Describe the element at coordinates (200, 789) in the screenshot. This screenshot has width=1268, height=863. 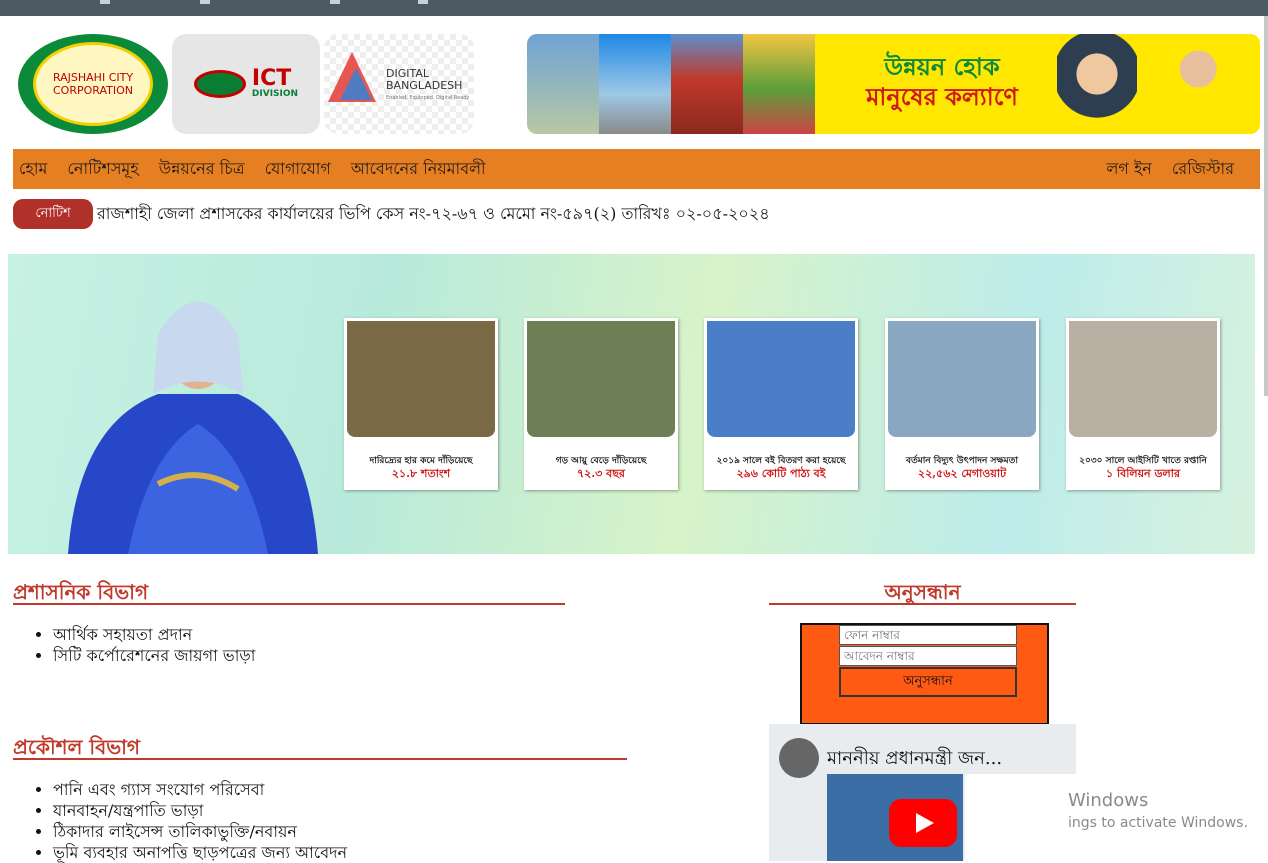
I see `list-item: পানি এবং গ্যাস সংযোগ পরিসেবা` at that location.